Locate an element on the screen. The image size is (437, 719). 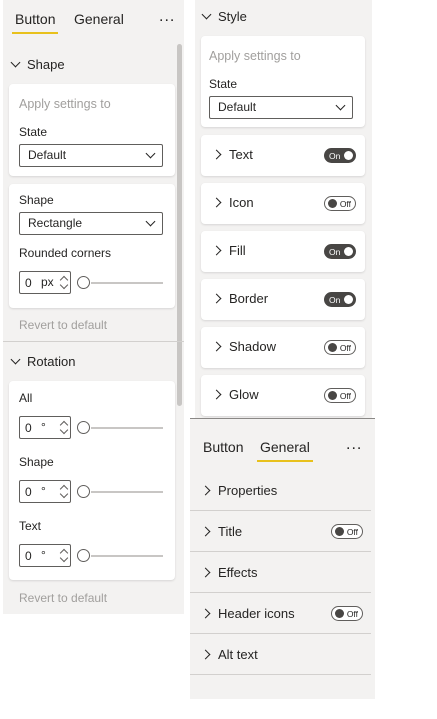
border-card-header: Border is located at coordinates (240, 298).